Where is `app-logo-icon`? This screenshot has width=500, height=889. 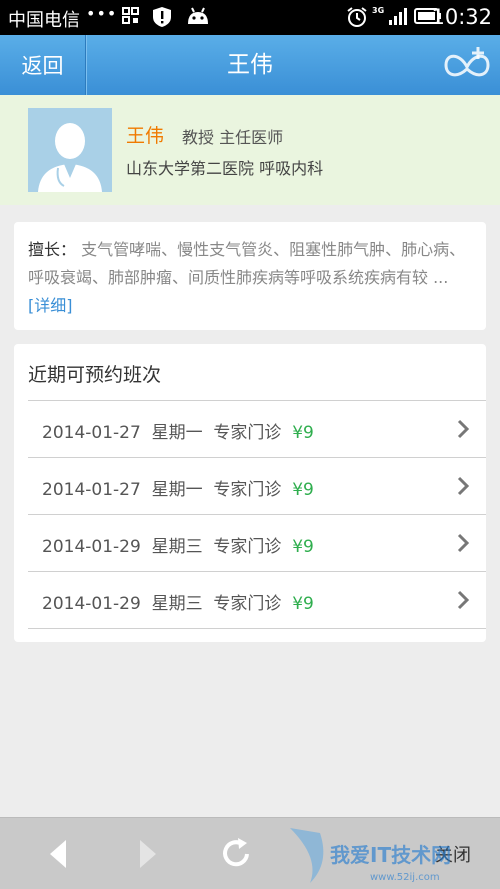 app-logo-icon is located at coordinates (467, 66).